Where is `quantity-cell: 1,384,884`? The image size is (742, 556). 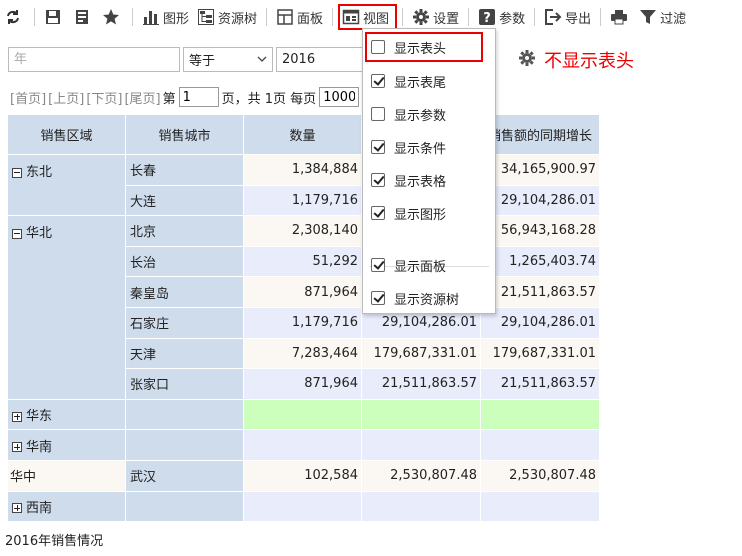
quantity-cell: 1,384,884 is located at coordinates (302, 170).